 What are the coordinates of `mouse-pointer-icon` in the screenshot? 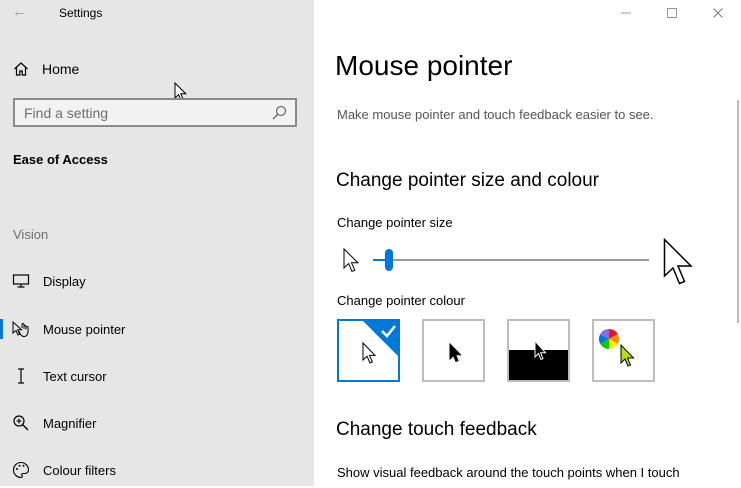 It's located at (21, 329).